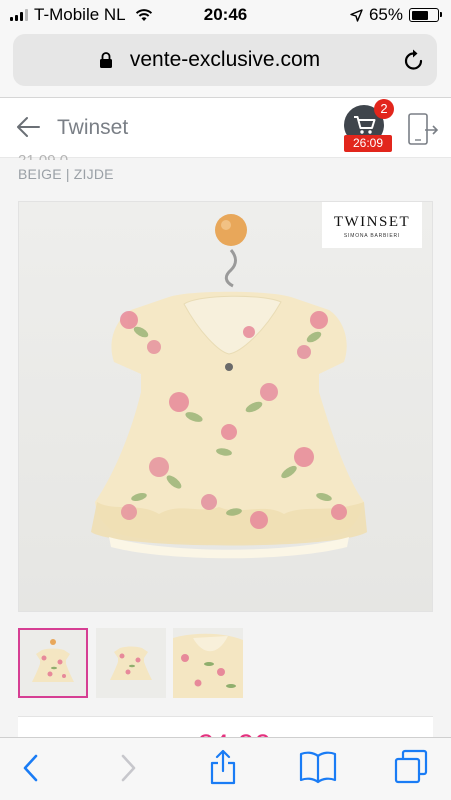 This screenshot has height=800, width=451. Describe the element at coordinates (419, 15) in the screenshot. I see `battery-fill` at that location.